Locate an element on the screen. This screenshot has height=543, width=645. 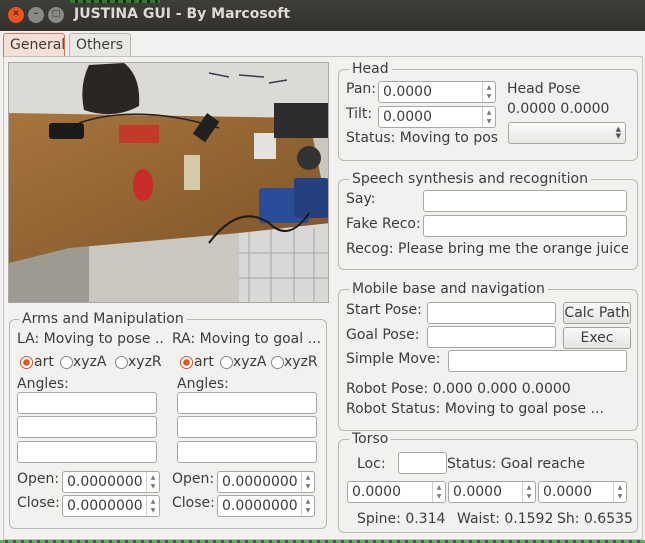
tilt-spin-arrows-icon: ▲ ▼ is located at coordinates (488, 117).